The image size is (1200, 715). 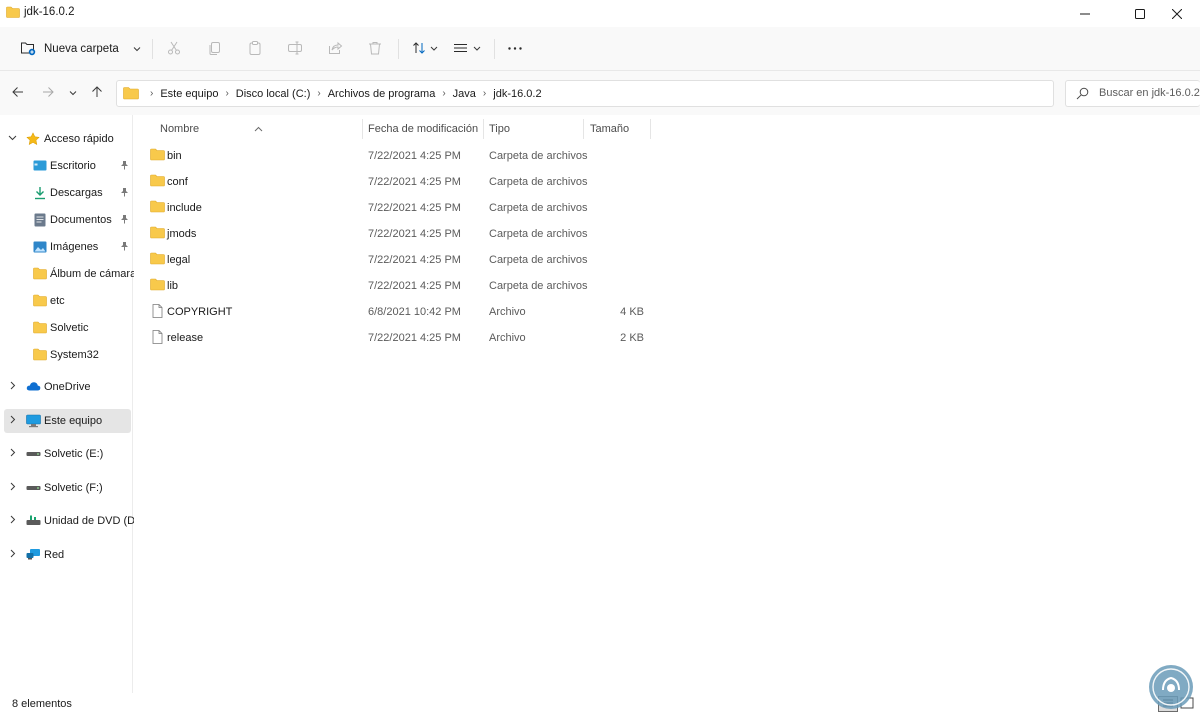 I want to click on arrow-right-icon, so click(x=48, y=93).